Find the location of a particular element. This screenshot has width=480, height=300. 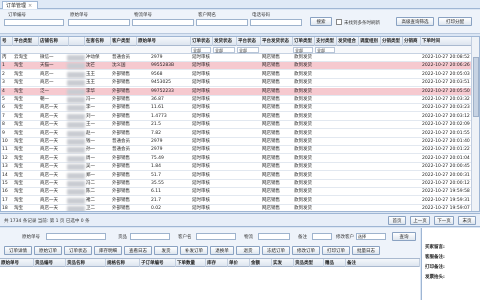

col-header: 发货组合 is located at coordinates (348, 41).